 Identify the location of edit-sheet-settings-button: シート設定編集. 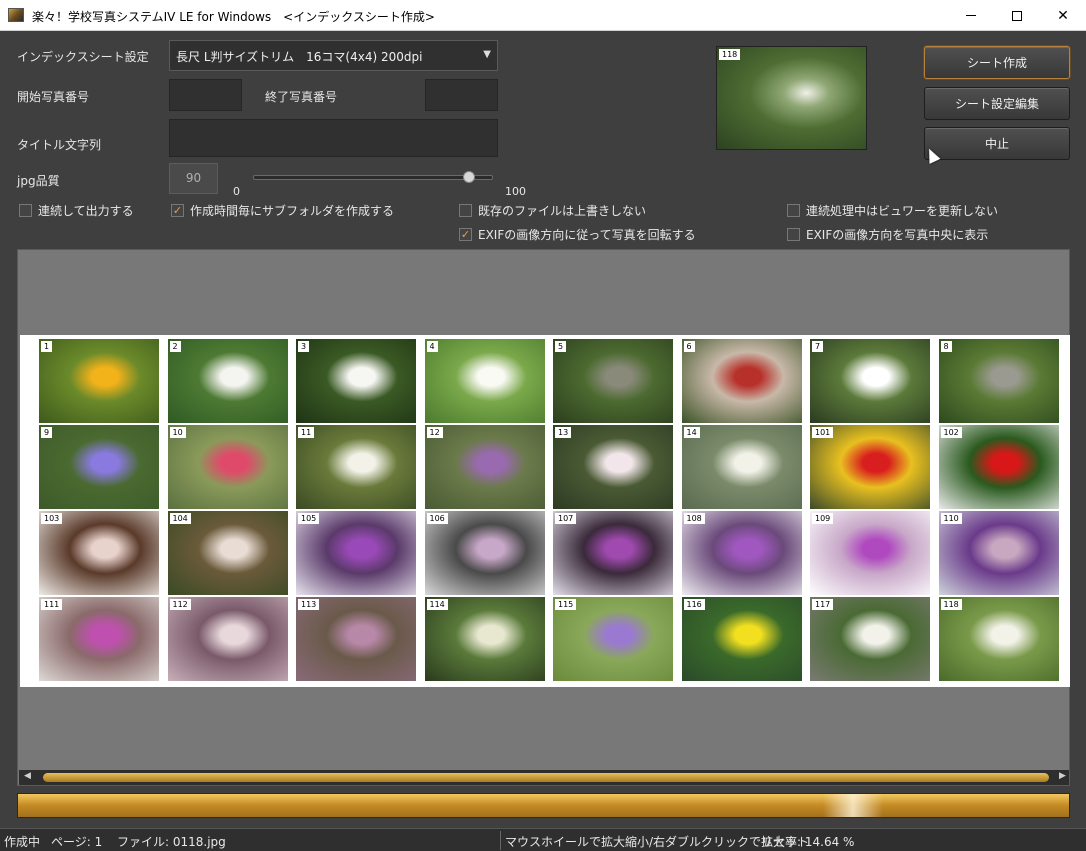
(997, 103).